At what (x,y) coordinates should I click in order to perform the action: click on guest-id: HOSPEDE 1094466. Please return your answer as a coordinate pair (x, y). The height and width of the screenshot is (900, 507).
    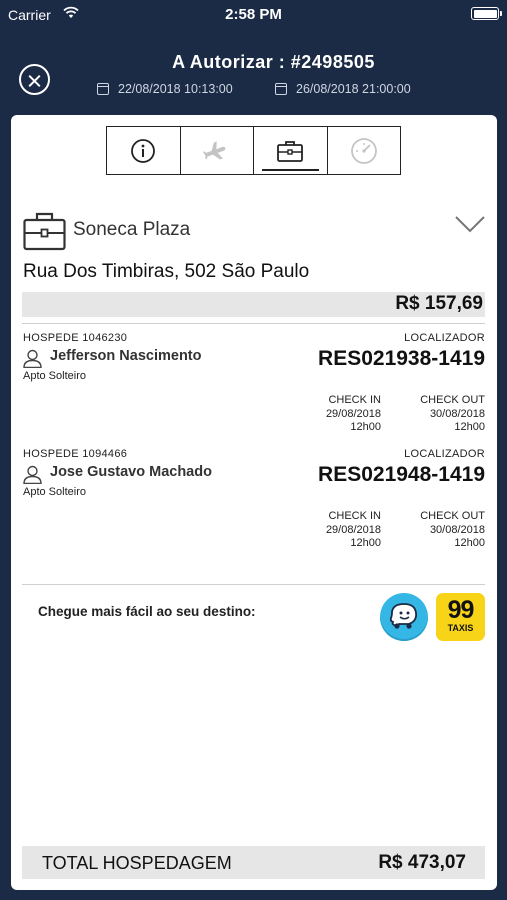
    Looking at the image, I should click on (75, 454).